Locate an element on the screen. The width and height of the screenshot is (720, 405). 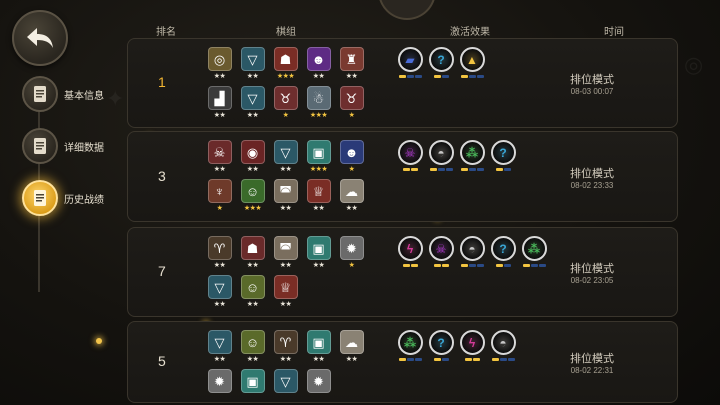
back-button is located at coordinates (40, 38).